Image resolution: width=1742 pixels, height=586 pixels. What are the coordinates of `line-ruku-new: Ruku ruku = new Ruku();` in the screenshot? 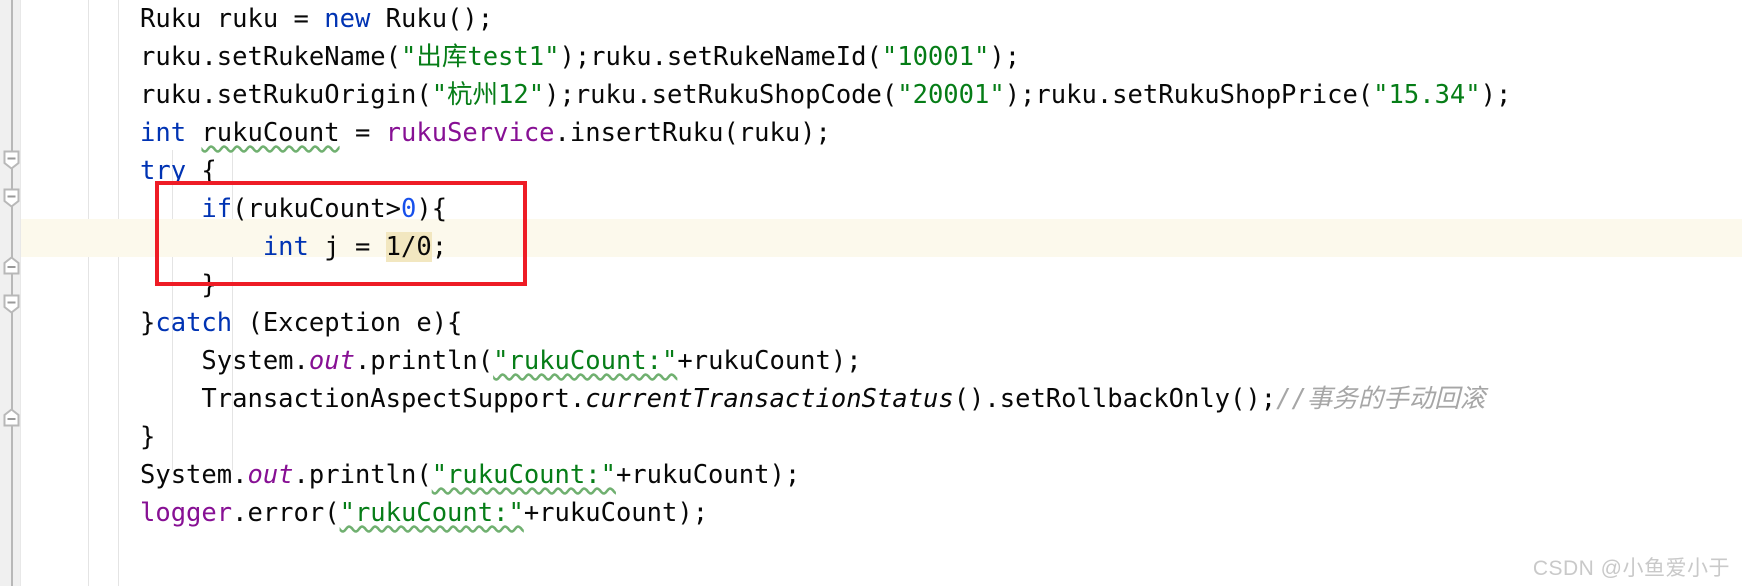 It's located at (871, 19).